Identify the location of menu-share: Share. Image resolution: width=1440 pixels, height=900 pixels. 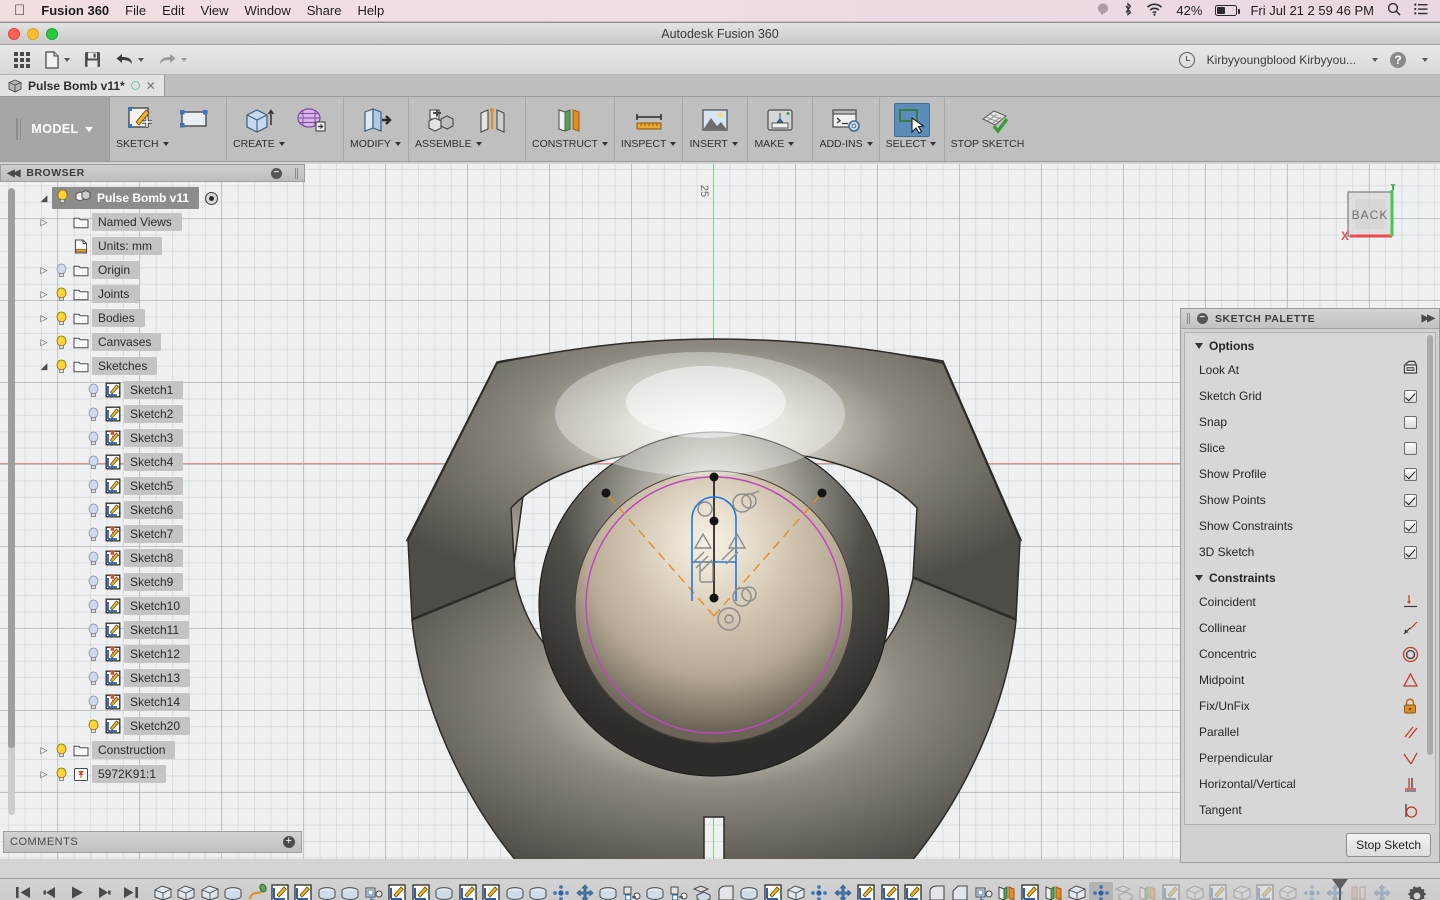
(324, 10).